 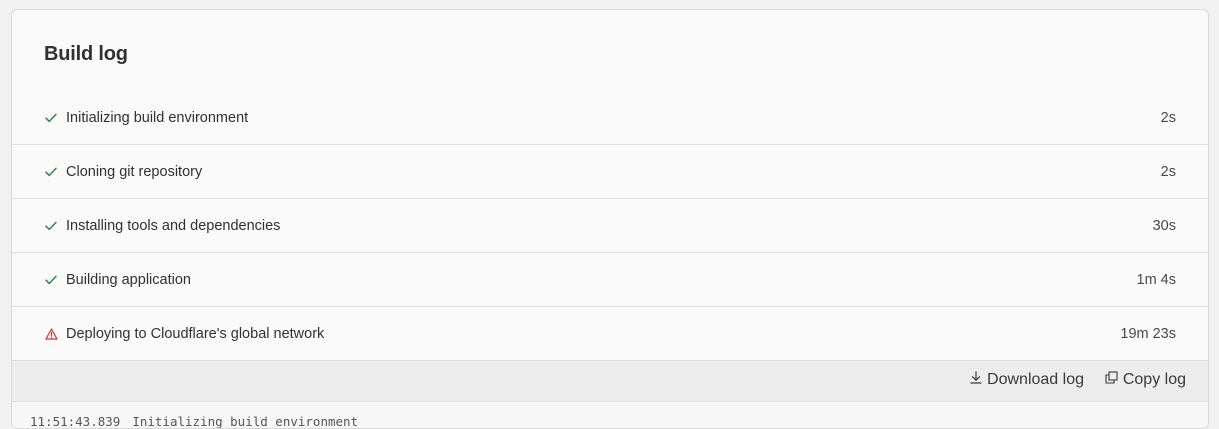 I want to click on build-step: Building application 1m 4s, so click(x=610, y=280).